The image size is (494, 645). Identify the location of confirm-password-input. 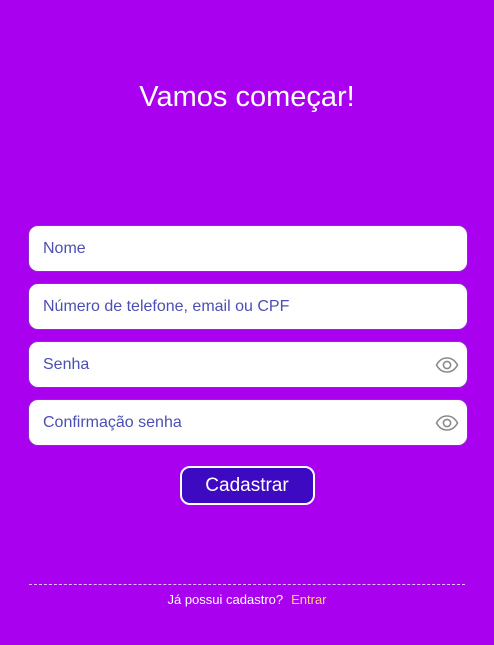
(248, 422).